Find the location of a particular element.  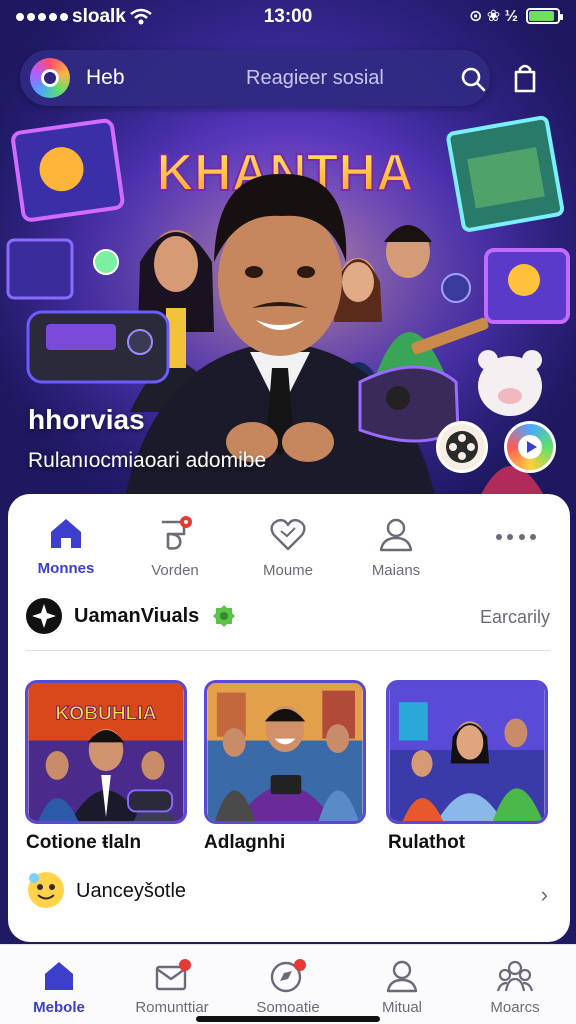

tab-home: Monnes is located at coordinates (66, 546).